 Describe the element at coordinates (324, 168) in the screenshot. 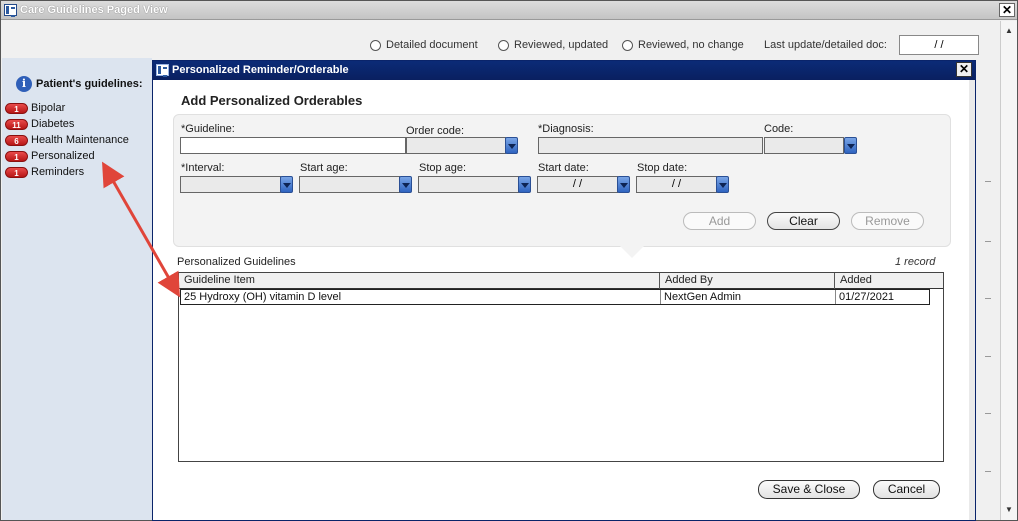

I see `start-age-label: Start age:` at that location.